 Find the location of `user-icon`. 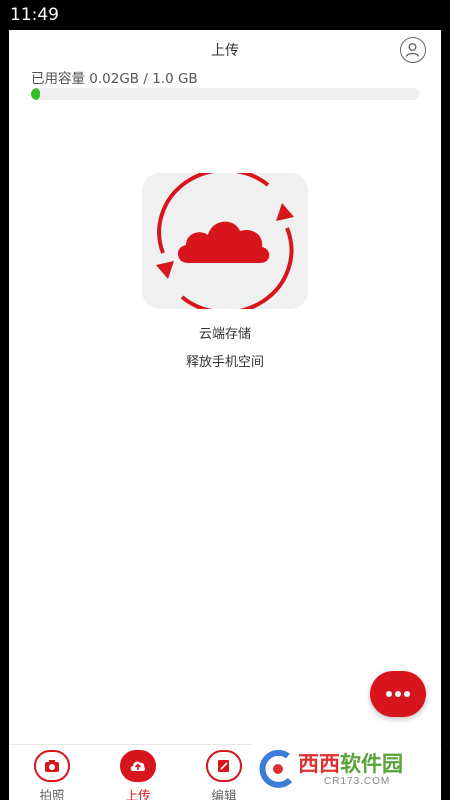

user-icon is located at coordinates (412, 50).